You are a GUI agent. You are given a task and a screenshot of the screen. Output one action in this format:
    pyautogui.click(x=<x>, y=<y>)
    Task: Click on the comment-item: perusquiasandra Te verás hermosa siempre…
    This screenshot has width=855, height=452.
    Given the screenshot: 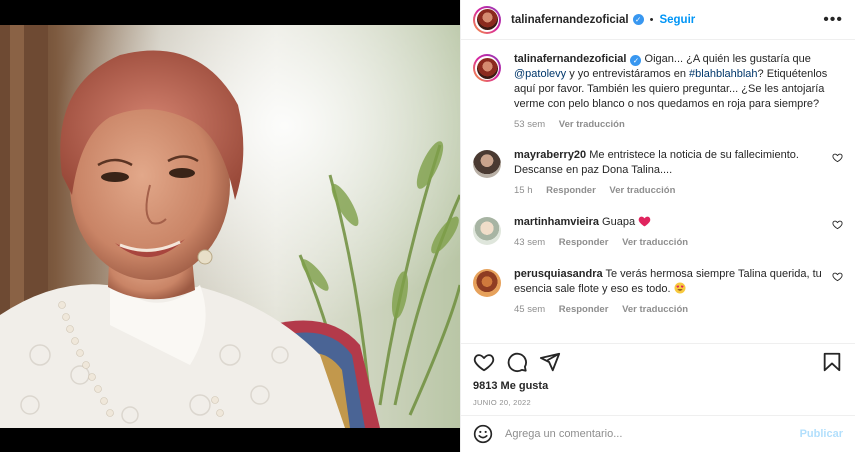 What is the action you would take?
    pyautogui.click(x=658, y=291)
    